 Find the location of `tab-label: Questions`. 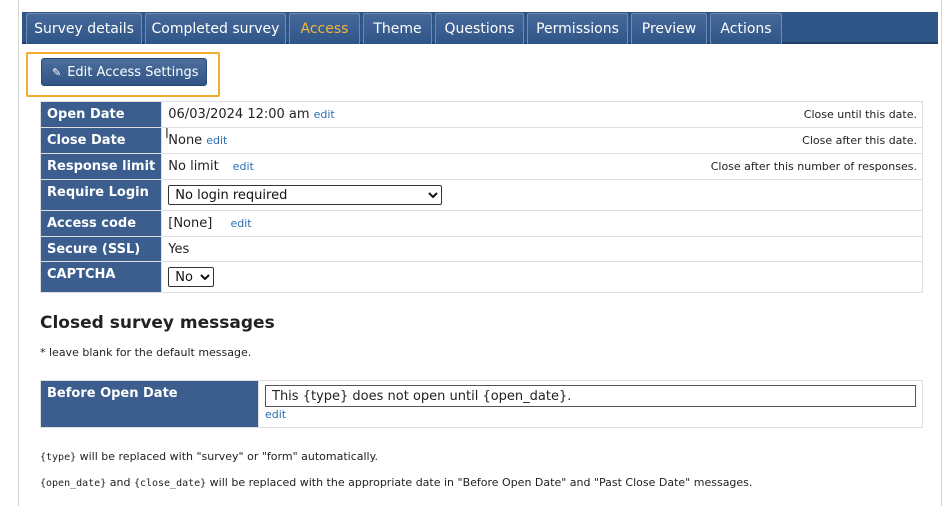

tab-label: Questions is located at coordinates (479, 29).